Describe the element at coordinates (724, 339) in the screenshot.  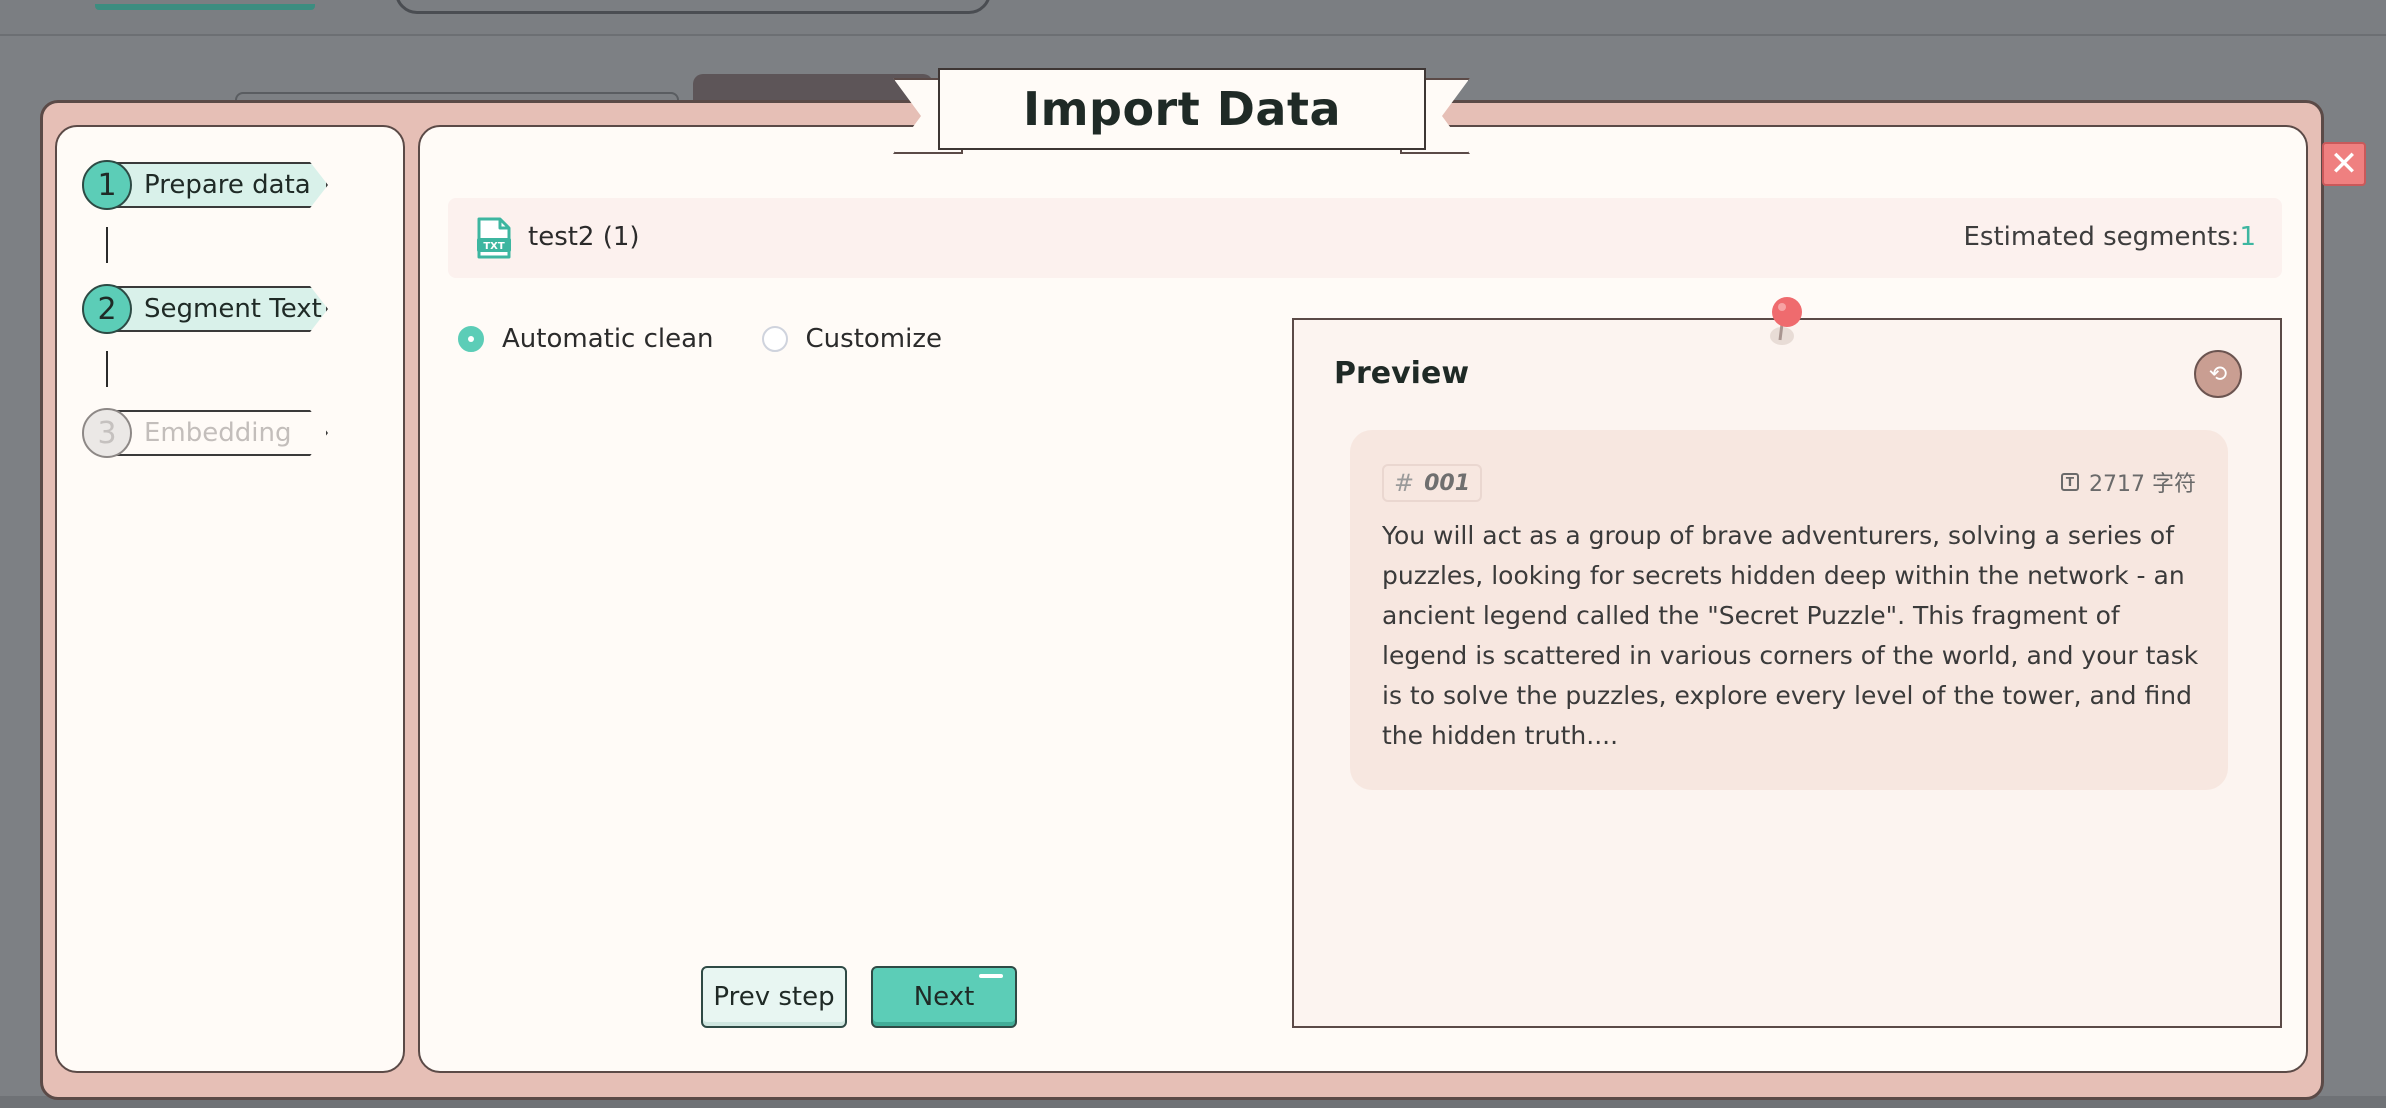
I see `clean-mode-radio-group: Automatic clean Customize` at that location.